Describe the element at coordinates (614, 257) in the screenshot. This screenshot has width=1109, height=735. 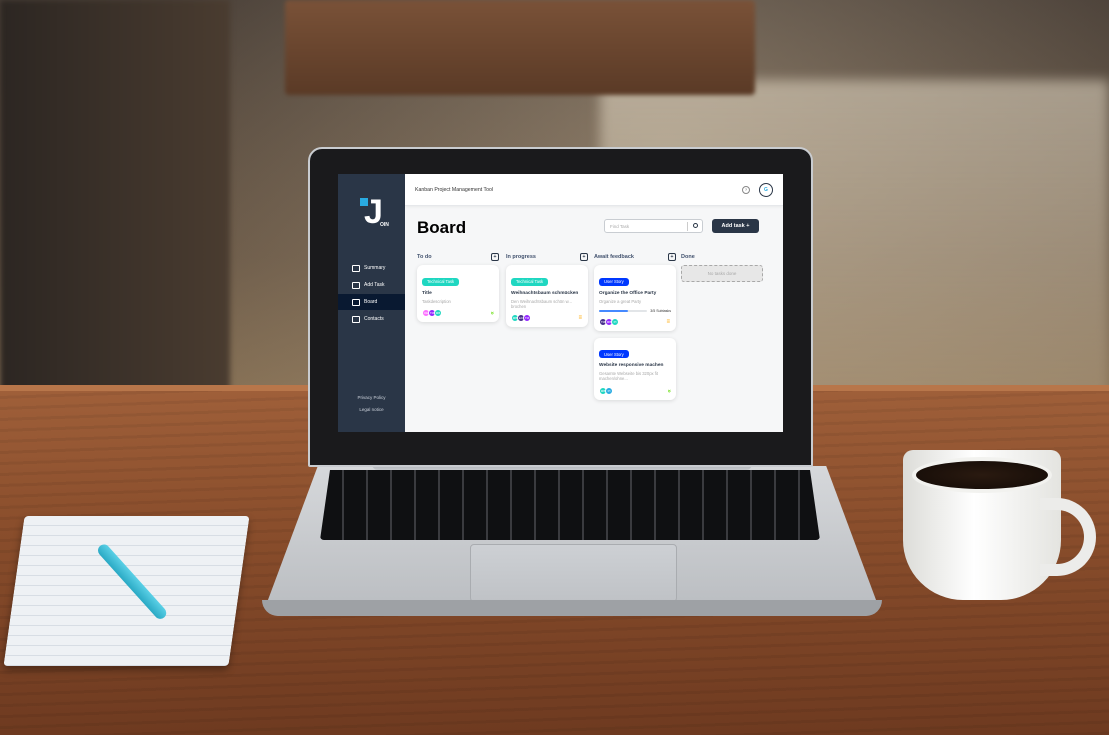
I see `column-title: Await feedback` at that location.